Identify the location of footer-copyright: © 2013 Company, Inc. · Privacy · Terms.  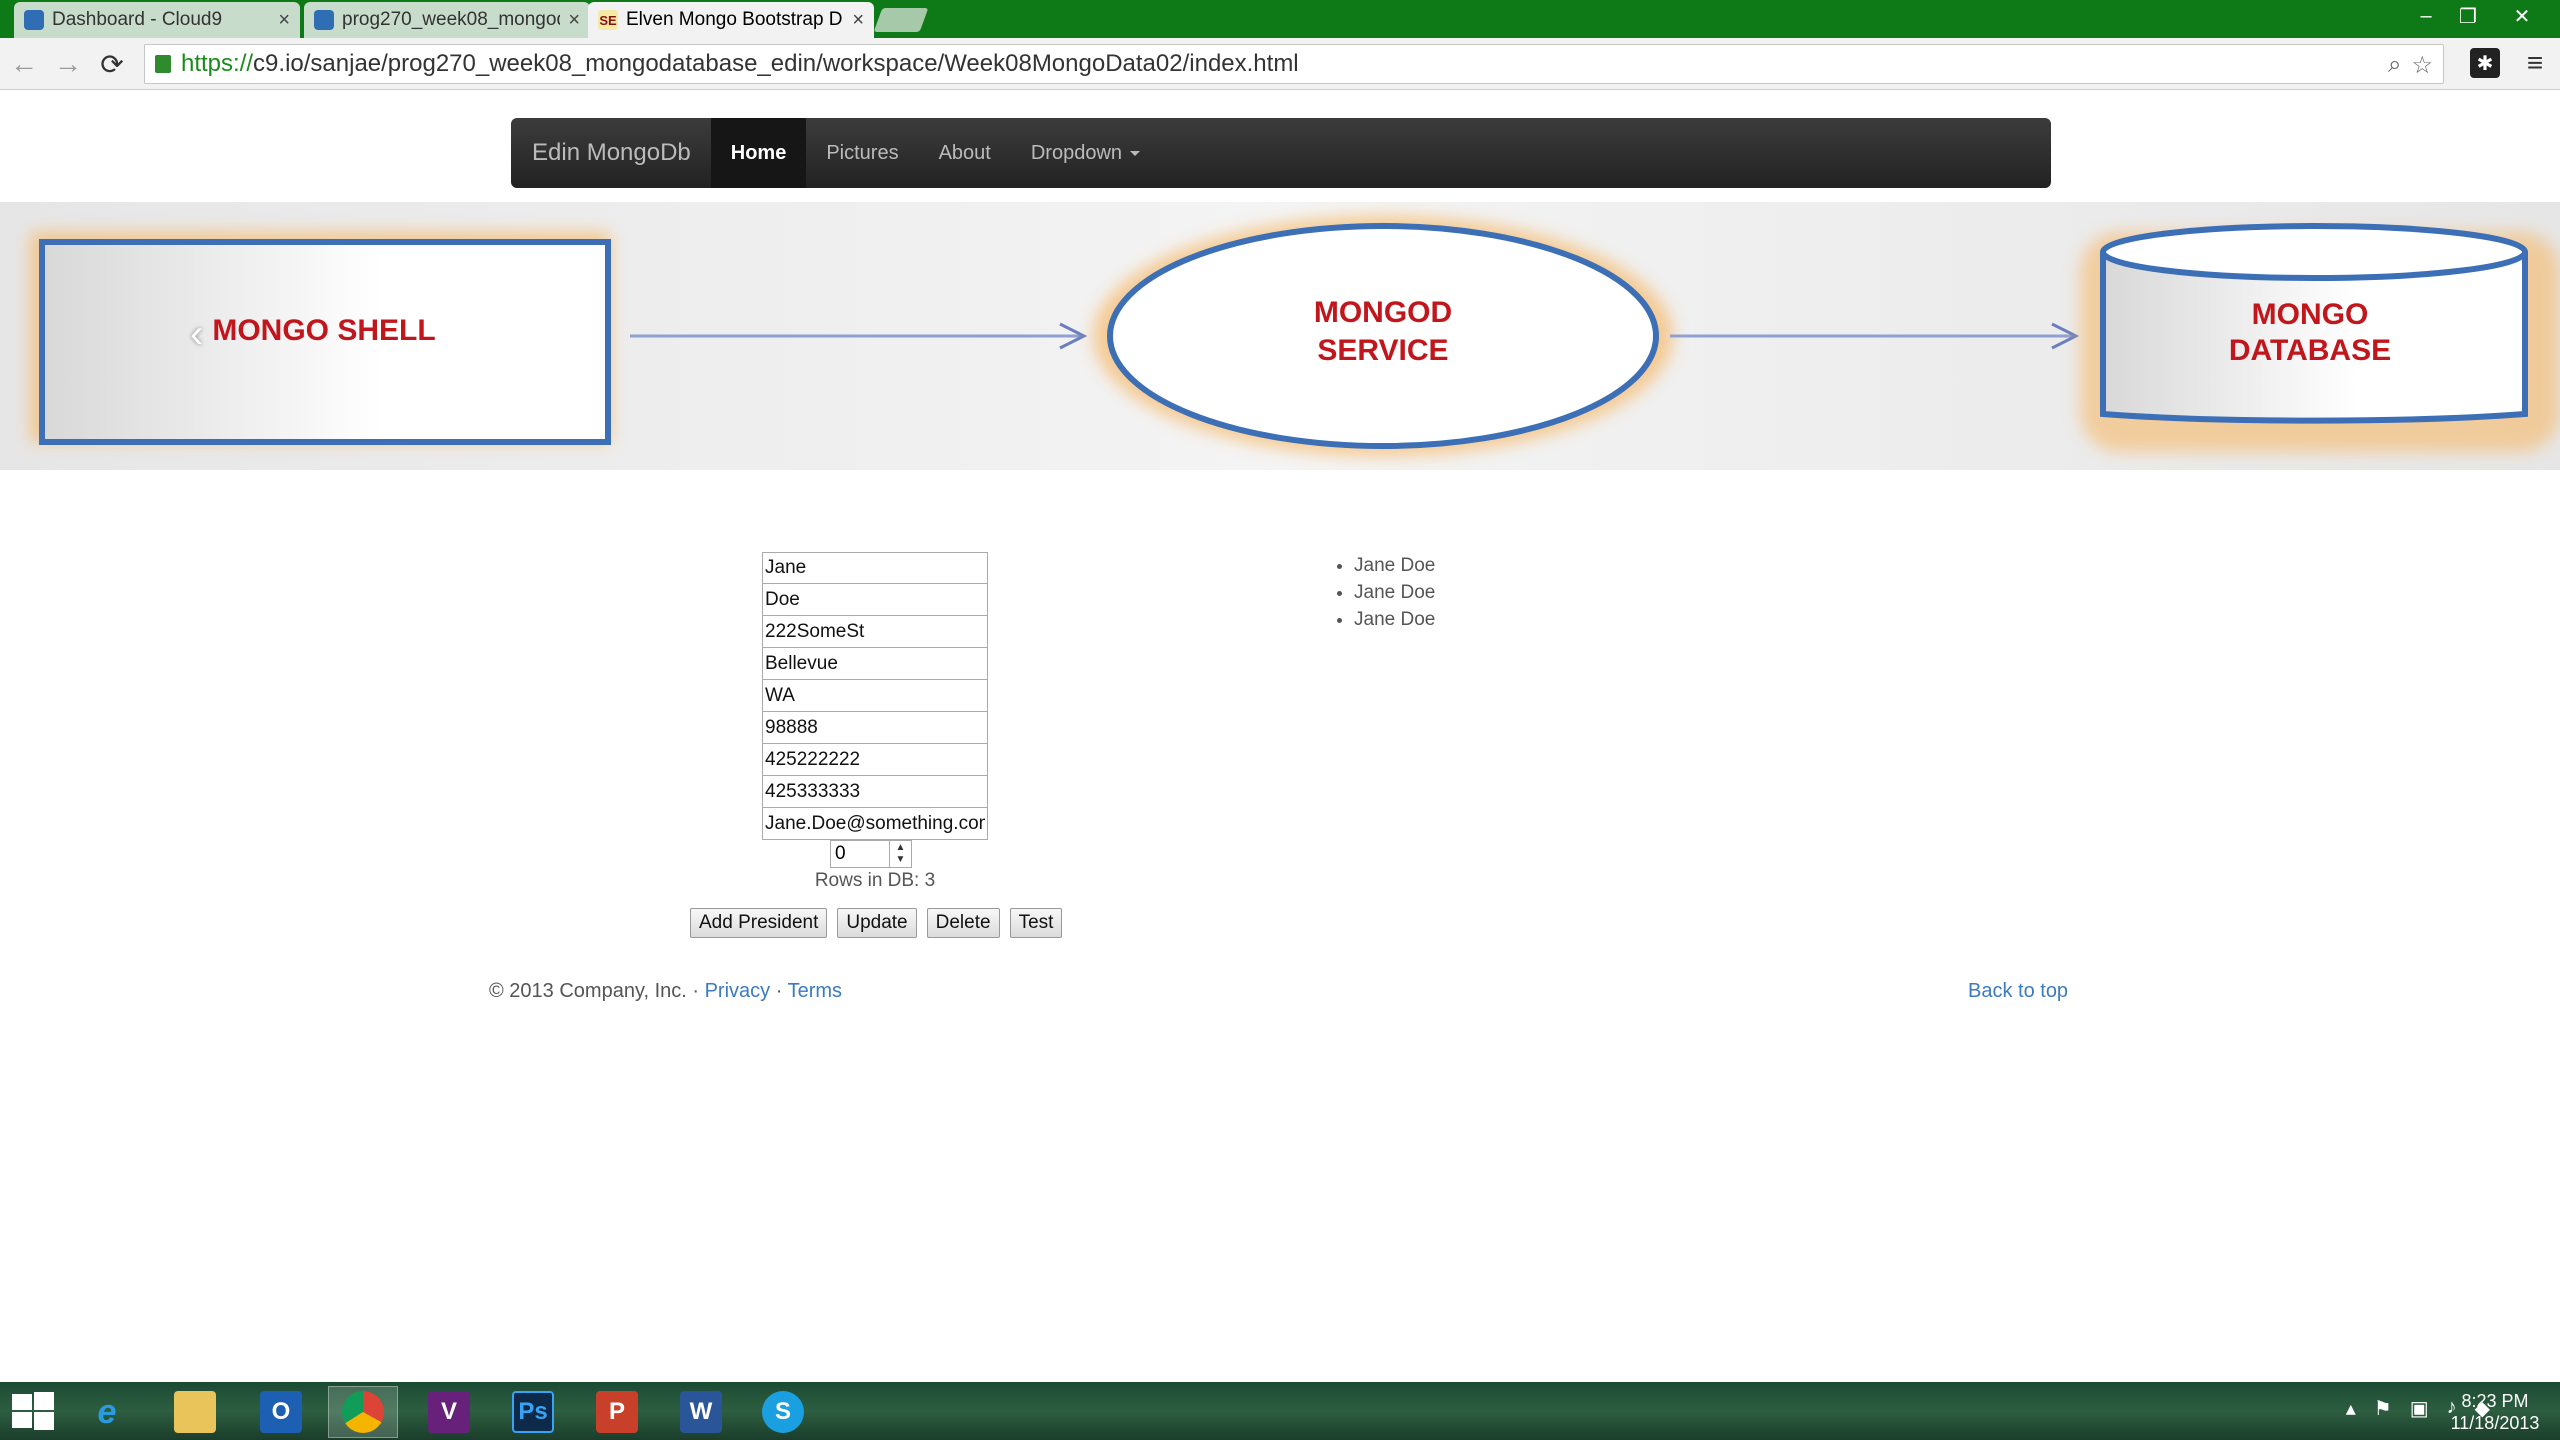
(665, 991).